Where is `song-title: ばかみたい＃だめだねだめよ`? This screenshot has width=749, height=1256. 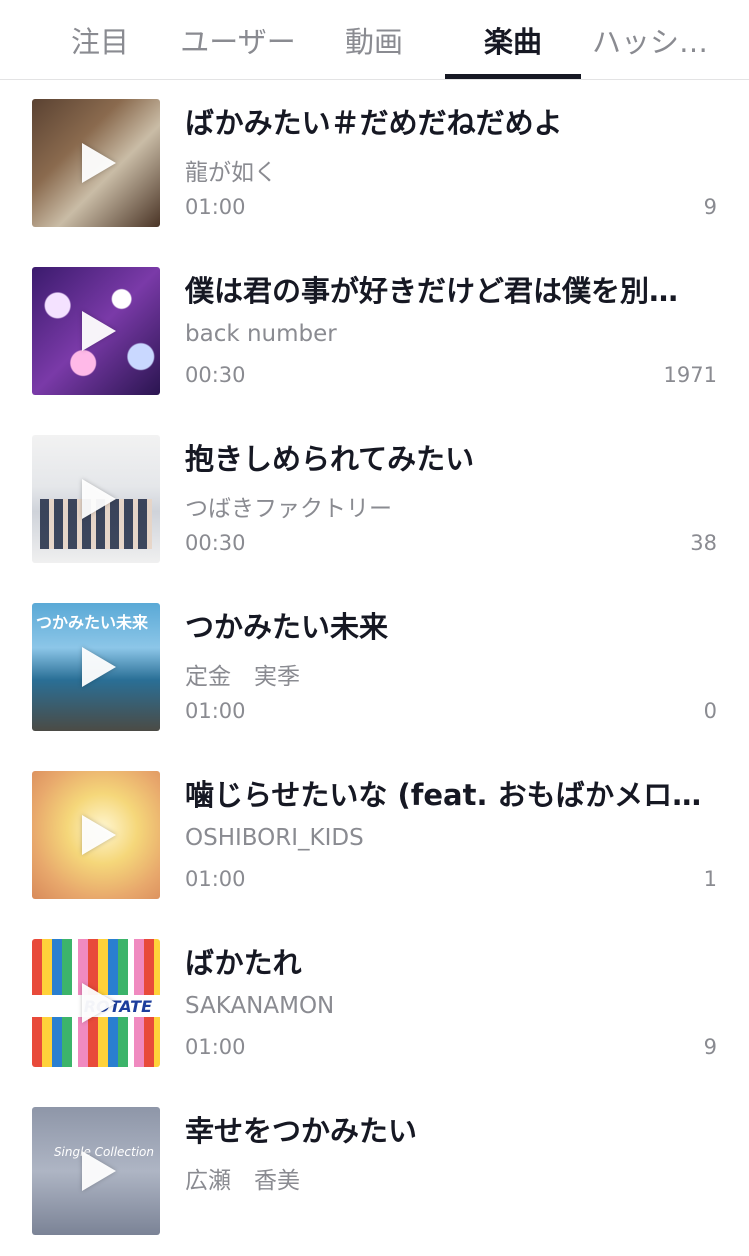 song-title: ばかみたい＃だめだねだめよ is located at coordinates (374, 123).